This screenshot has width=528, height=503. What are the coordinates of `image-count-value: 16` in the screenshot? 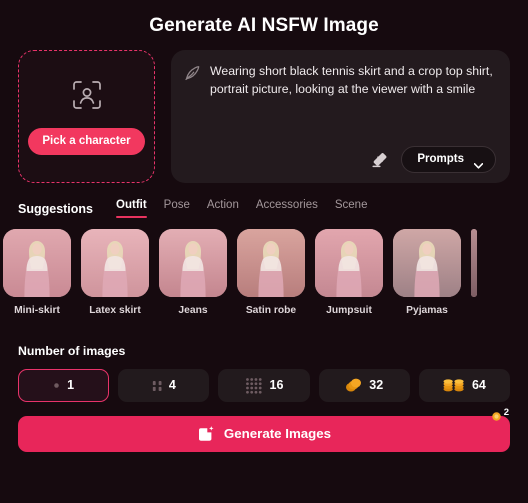 It's located at (276, 385).